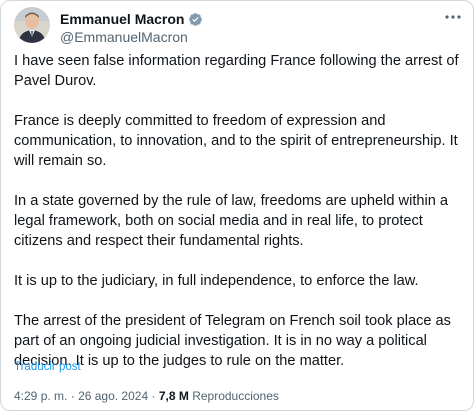 The height and width of the screenshot is (413, 476). I want to click on display-name-row: Emmanuel Macron, so click(131, 19).